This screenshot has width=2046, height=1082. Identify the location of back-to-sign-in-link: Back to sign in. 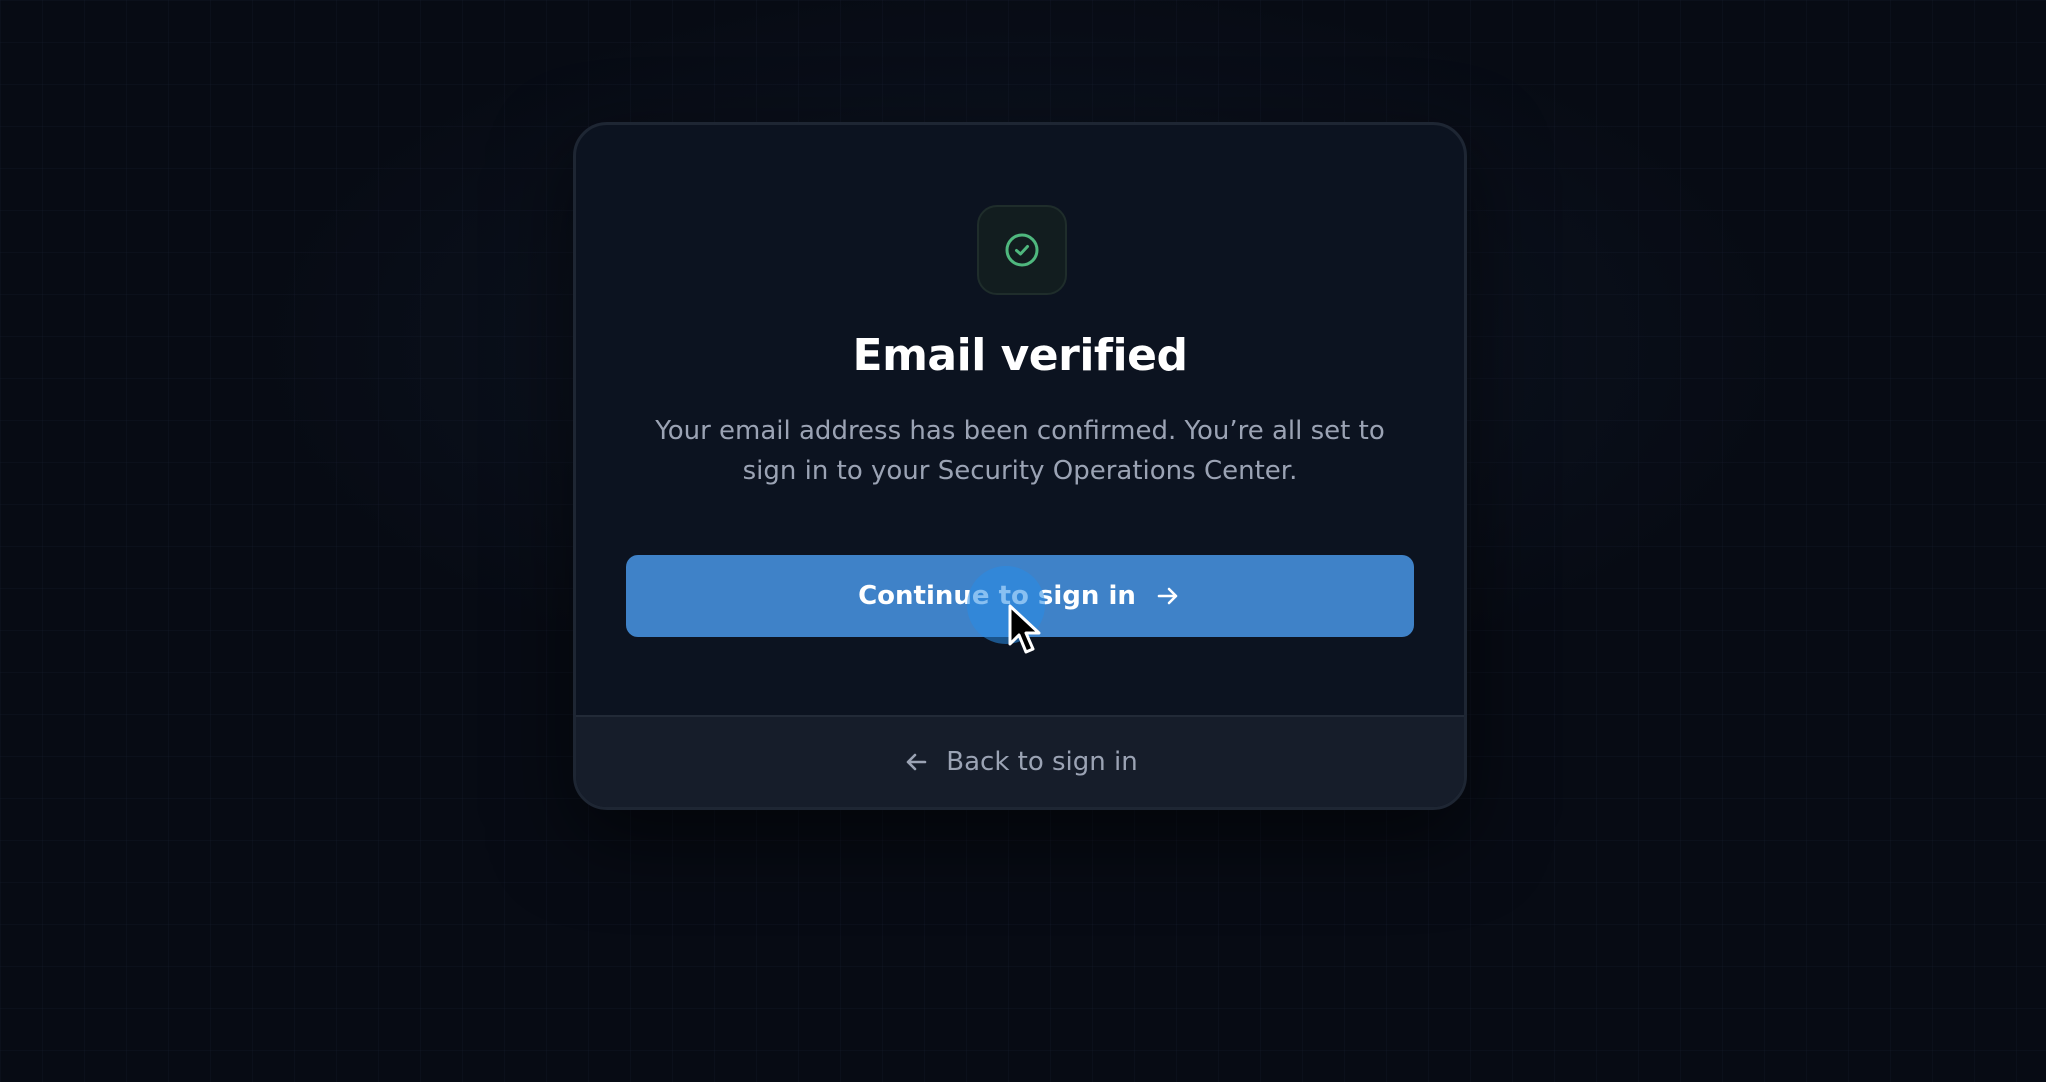
(1020, 762).